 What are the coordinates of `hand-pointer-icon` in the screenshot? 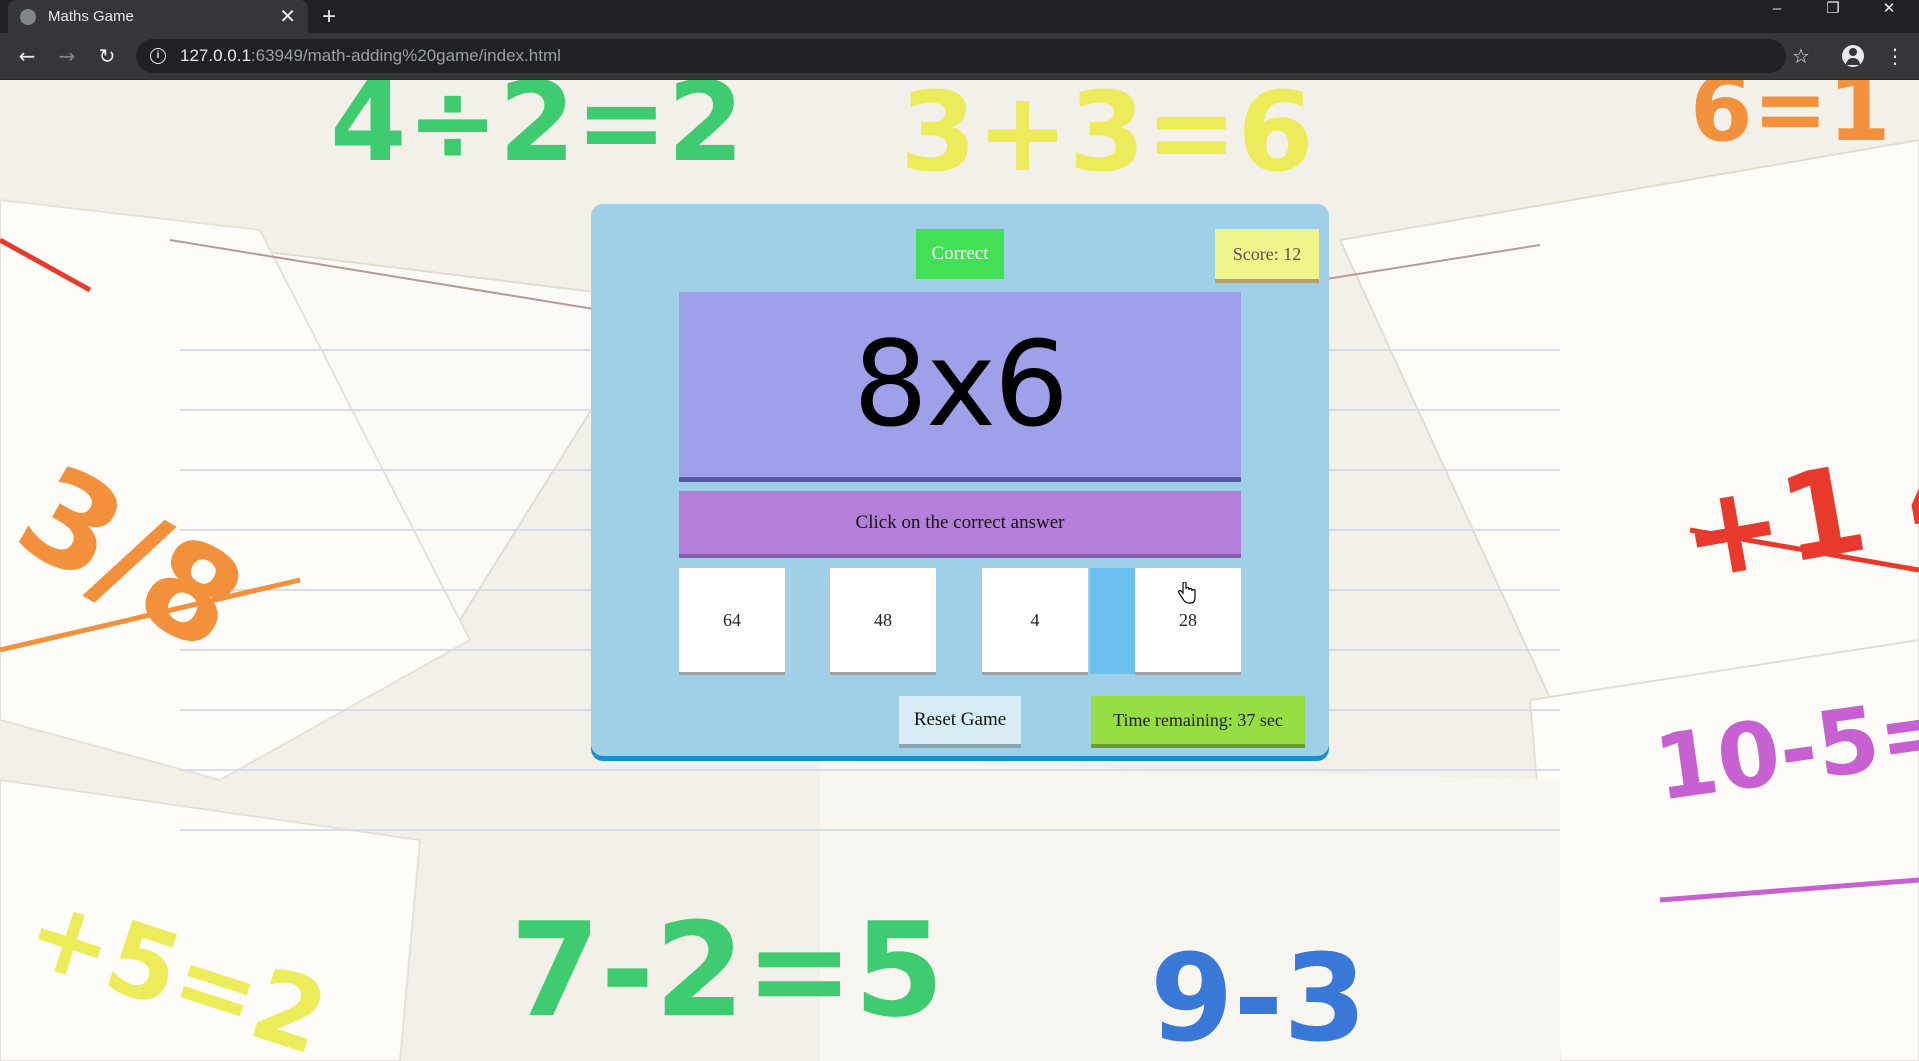 It's located at (1187, 593).